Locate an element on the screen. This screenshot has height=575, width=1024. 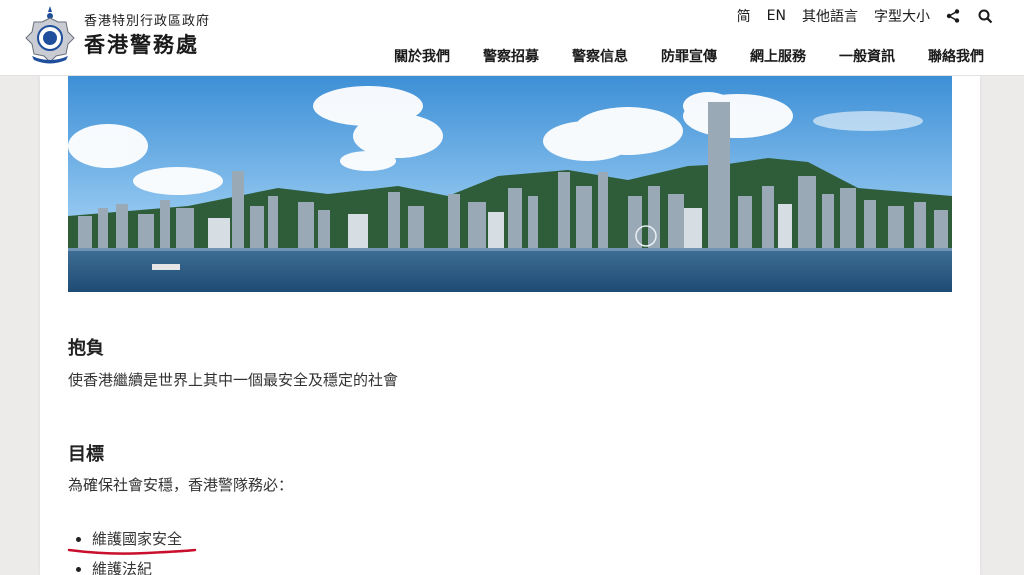
org-title: 香港警務處 is located at coordinates (141, 44).